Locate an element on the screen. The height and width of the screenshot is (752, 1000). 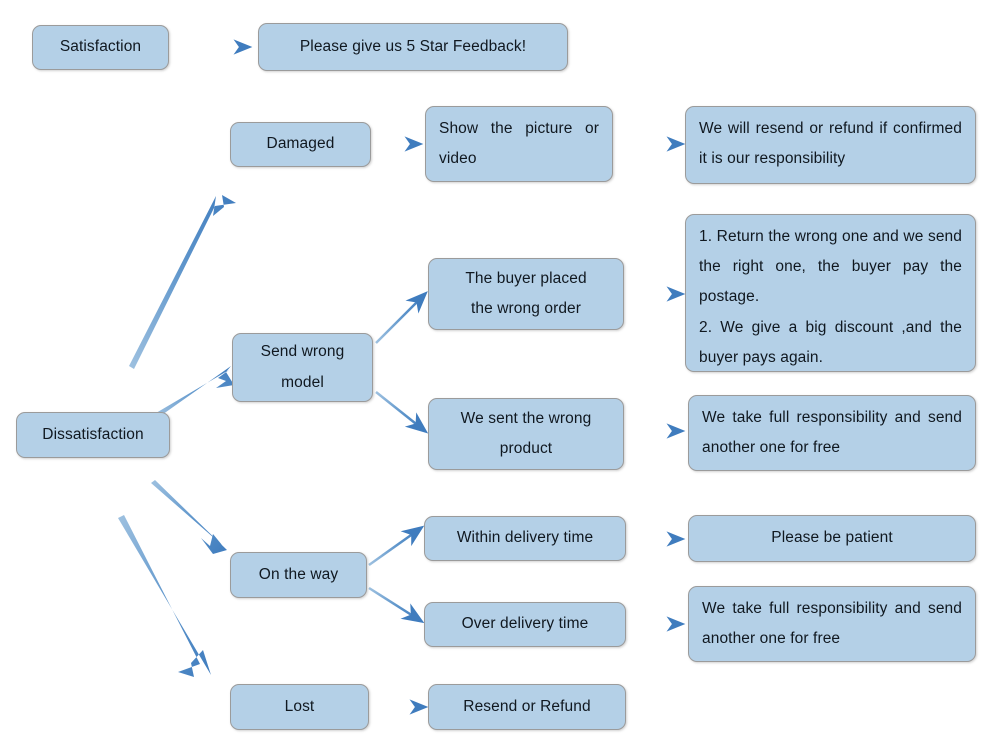
edge-on-the-way-to-over-delivery is located at coordinates (396, 605).